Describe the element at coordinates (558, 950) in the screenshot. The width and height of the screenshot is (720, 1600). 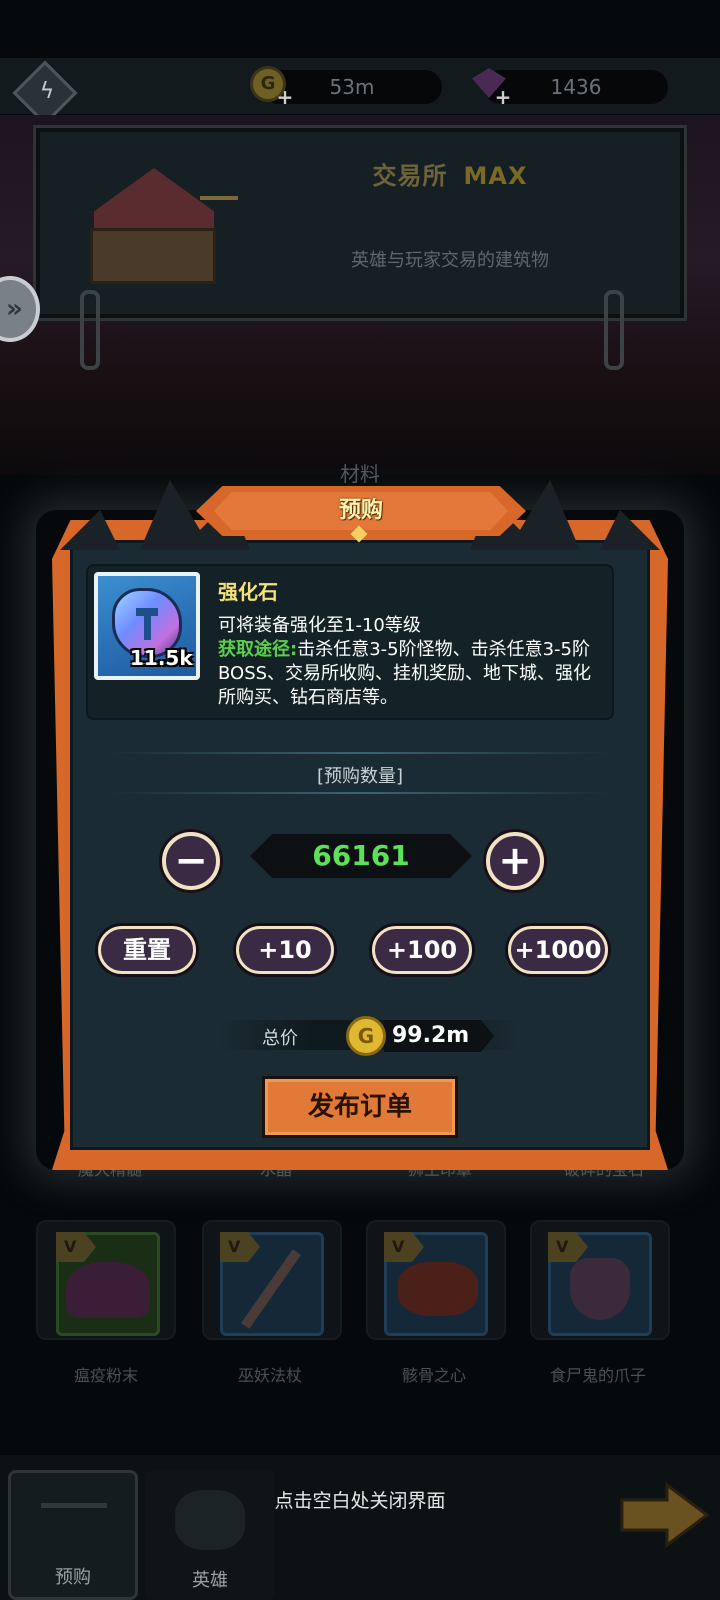
I see `add-1000-button: +1000` at that location.